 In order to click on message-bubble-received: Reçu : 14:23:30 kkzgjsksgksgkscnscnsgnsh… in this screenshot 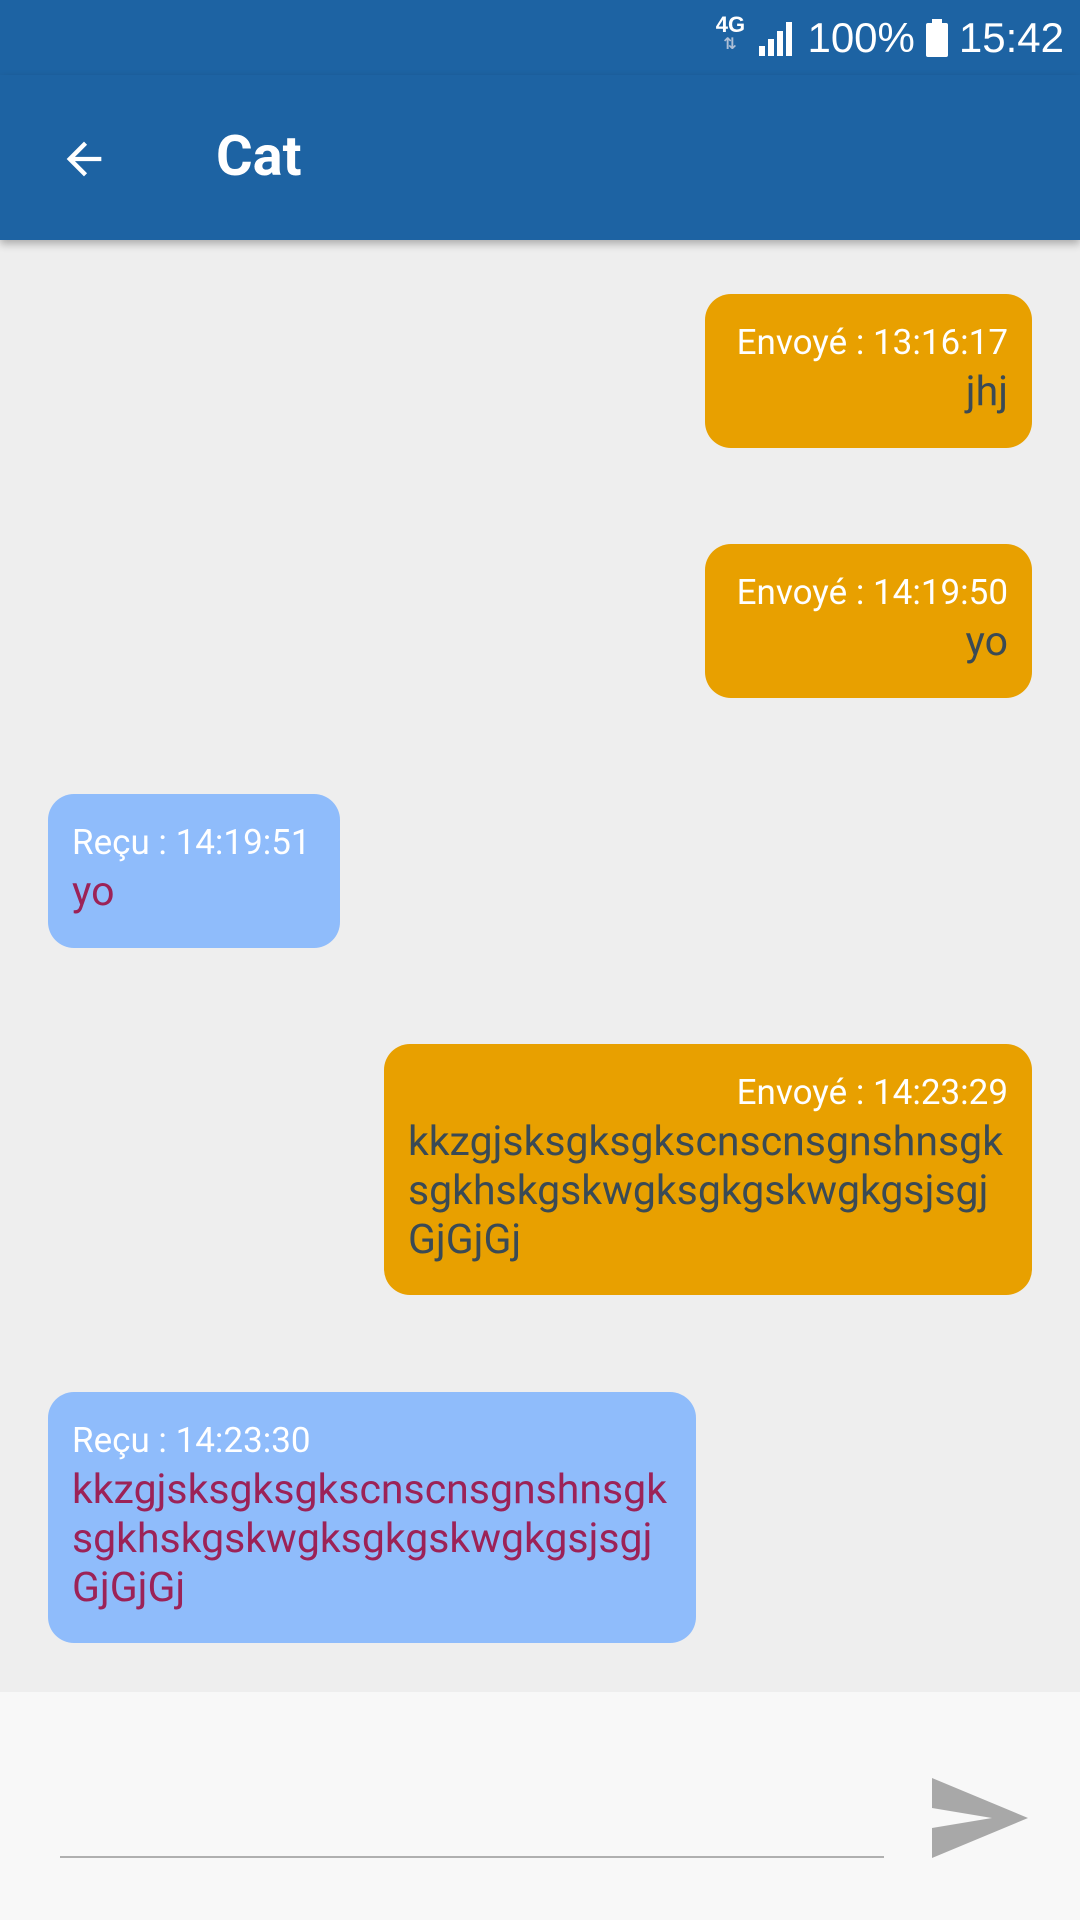, I will do `click(372, 1517)`.